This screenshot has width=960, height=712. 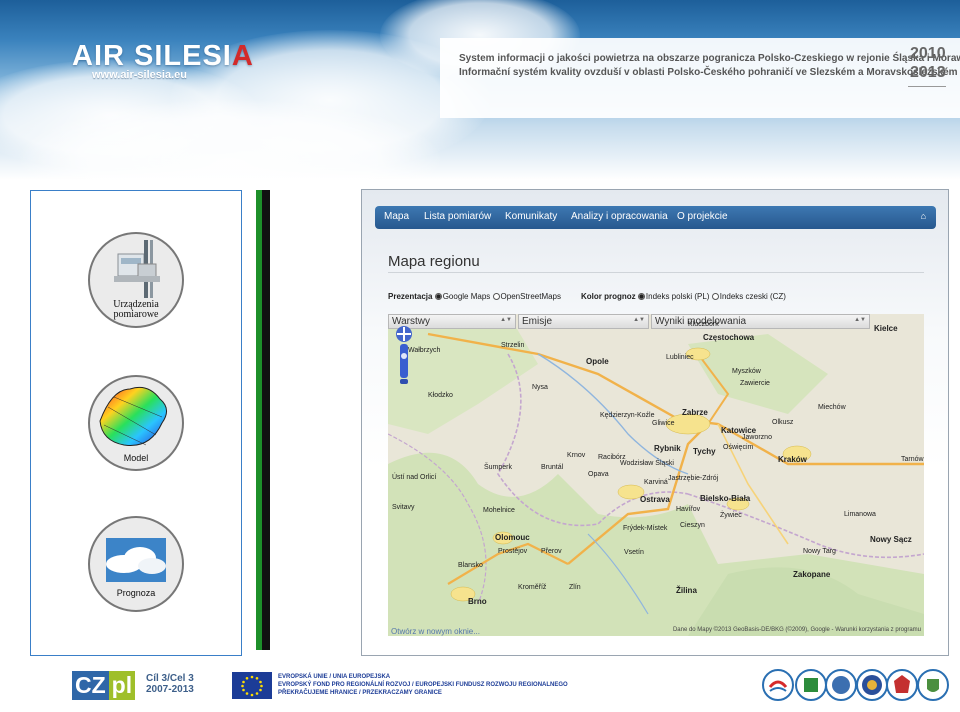 What do you see at coordinates (645, 528) in the screenshot?
I see `map-city-label: Frýdek-Místek` at bounding box center [645, 528].